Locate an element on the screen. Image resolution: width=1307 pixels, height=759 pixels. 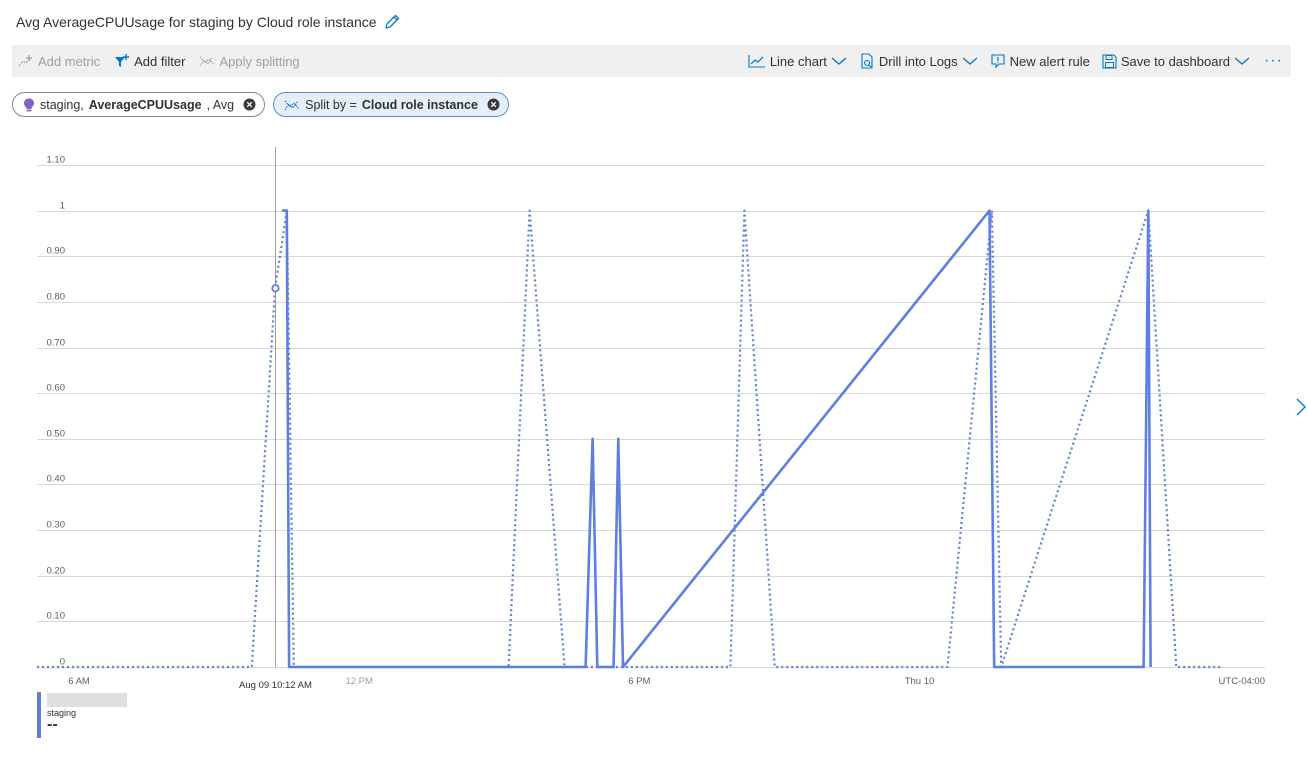
add-metric-button: Add metric is located at coordinates (59, 61).